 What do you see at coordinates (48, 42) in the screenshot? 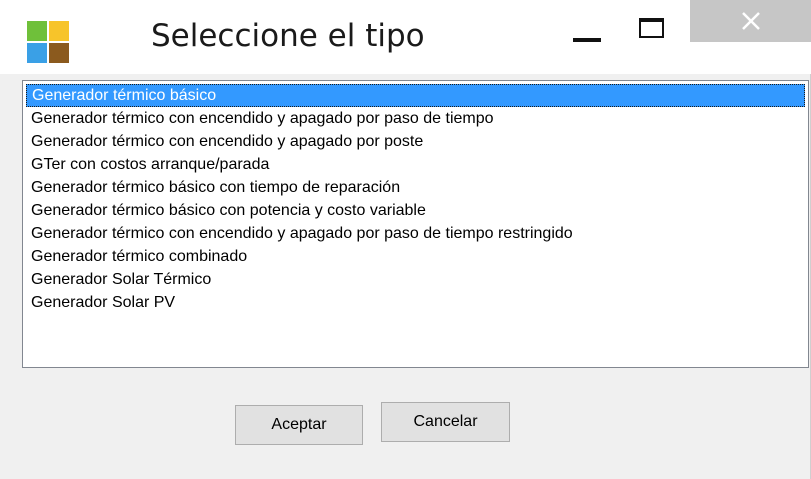
I see `app-tiles-icon` at bounding box center [48, 42].